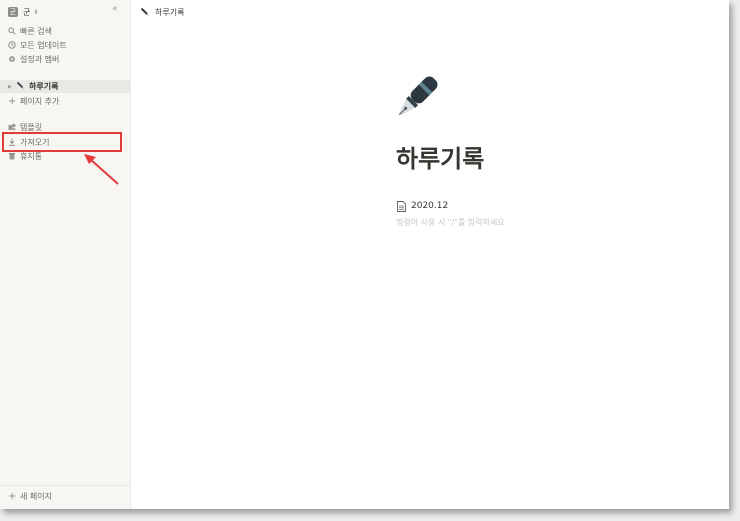 Image resolution: width=740 pixels, height=521 pixels. I want to click on sidebar-item-label: 설정과 멤버, so click(40, 59).